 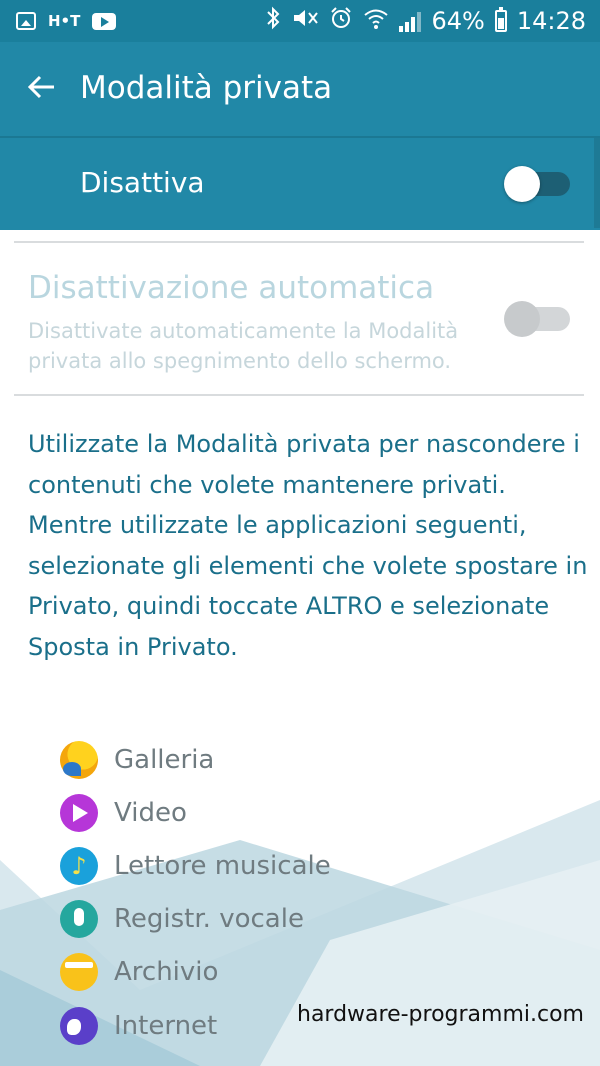 I want to click on music-icon: ♪, so click(x=79, y=865).